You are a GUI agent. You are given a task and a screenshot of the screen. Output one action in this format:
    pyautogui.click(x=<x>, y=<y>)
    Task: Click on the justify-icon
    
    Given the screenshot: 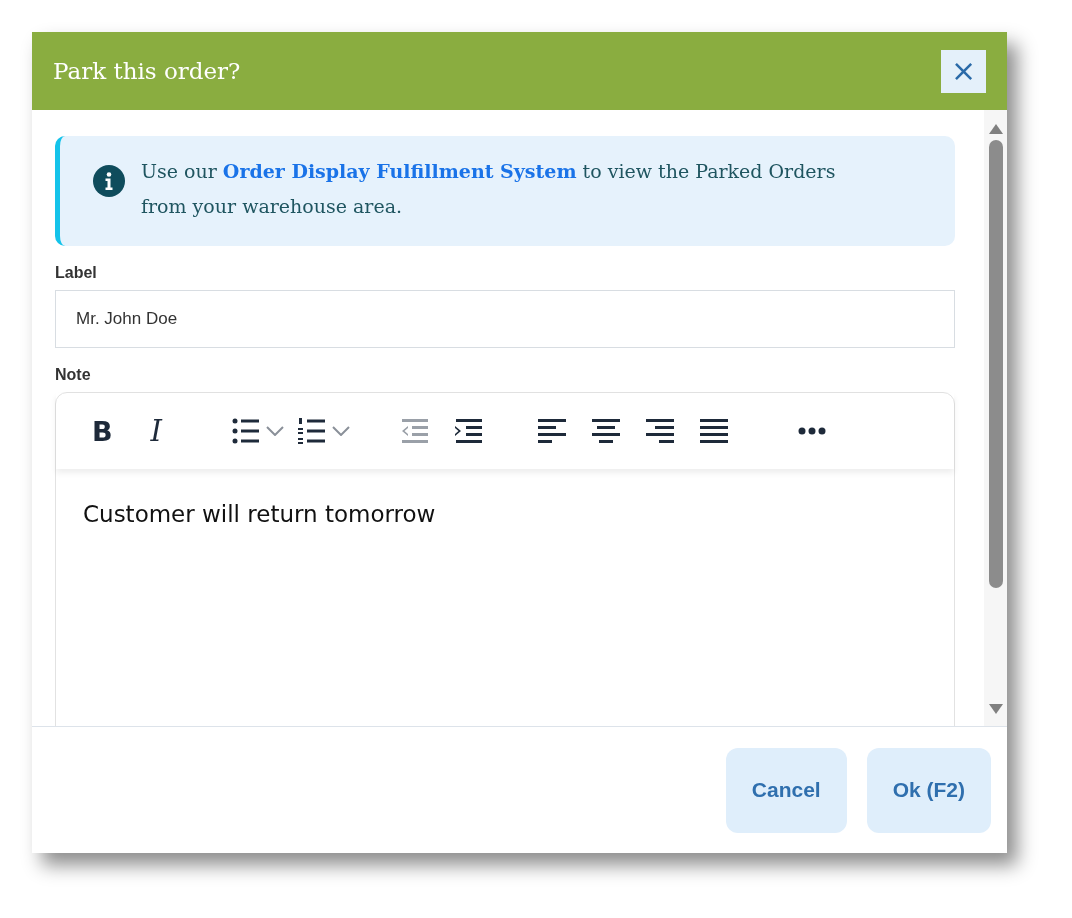 What is the action you would take?
    pyautogui.click(x=714, y=431)
    